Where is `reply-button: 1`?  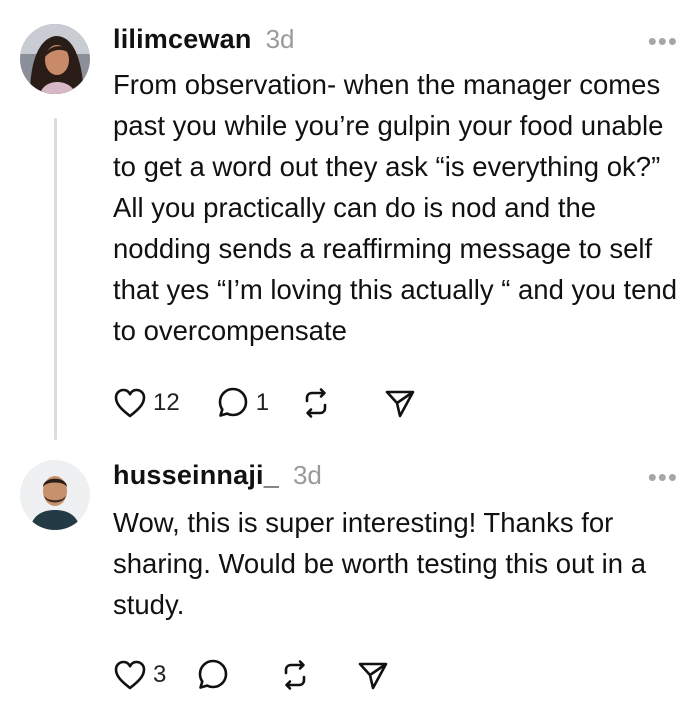
reply-button: 1 is located at coordinates (242, 403).